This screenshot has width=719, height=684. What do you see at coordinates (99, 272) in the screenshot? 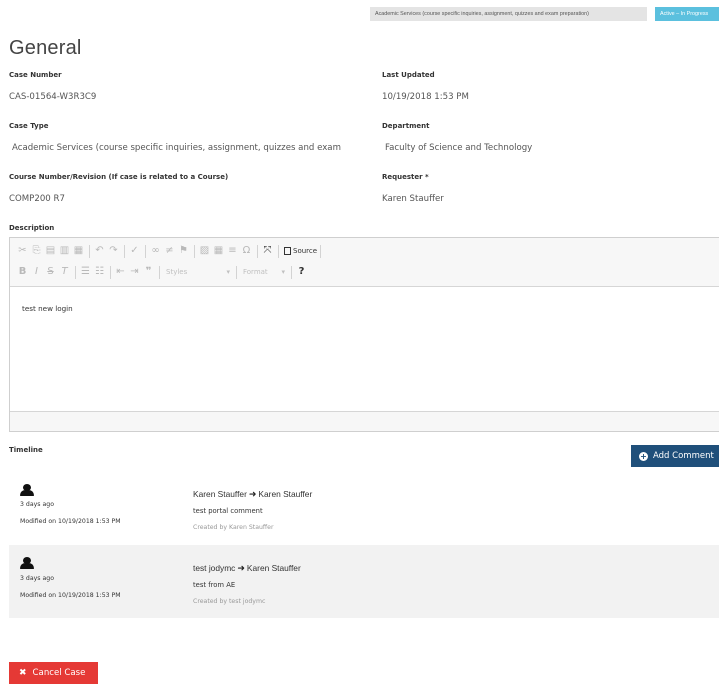
I see `bulleted-list-icon: ☷` at bounding box center [99, 272].